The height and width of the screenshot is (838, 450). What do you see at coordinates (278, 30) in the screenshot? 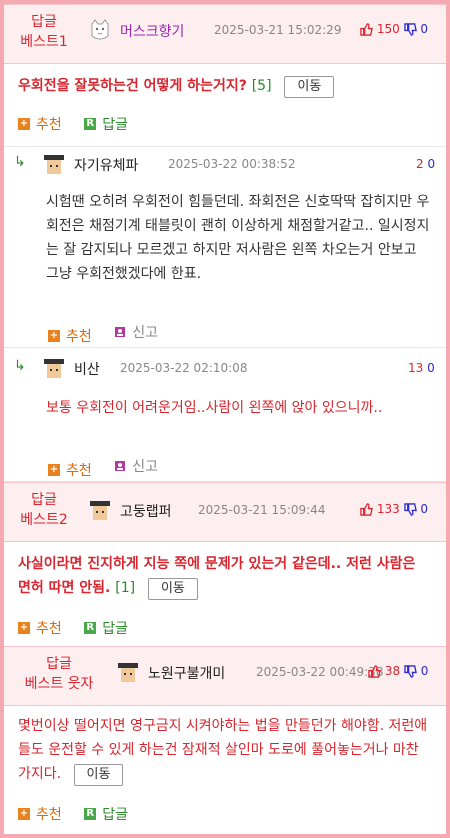
I see `best1-time: 2025-03-21 15:02:29` at bounding box center [278, 30].